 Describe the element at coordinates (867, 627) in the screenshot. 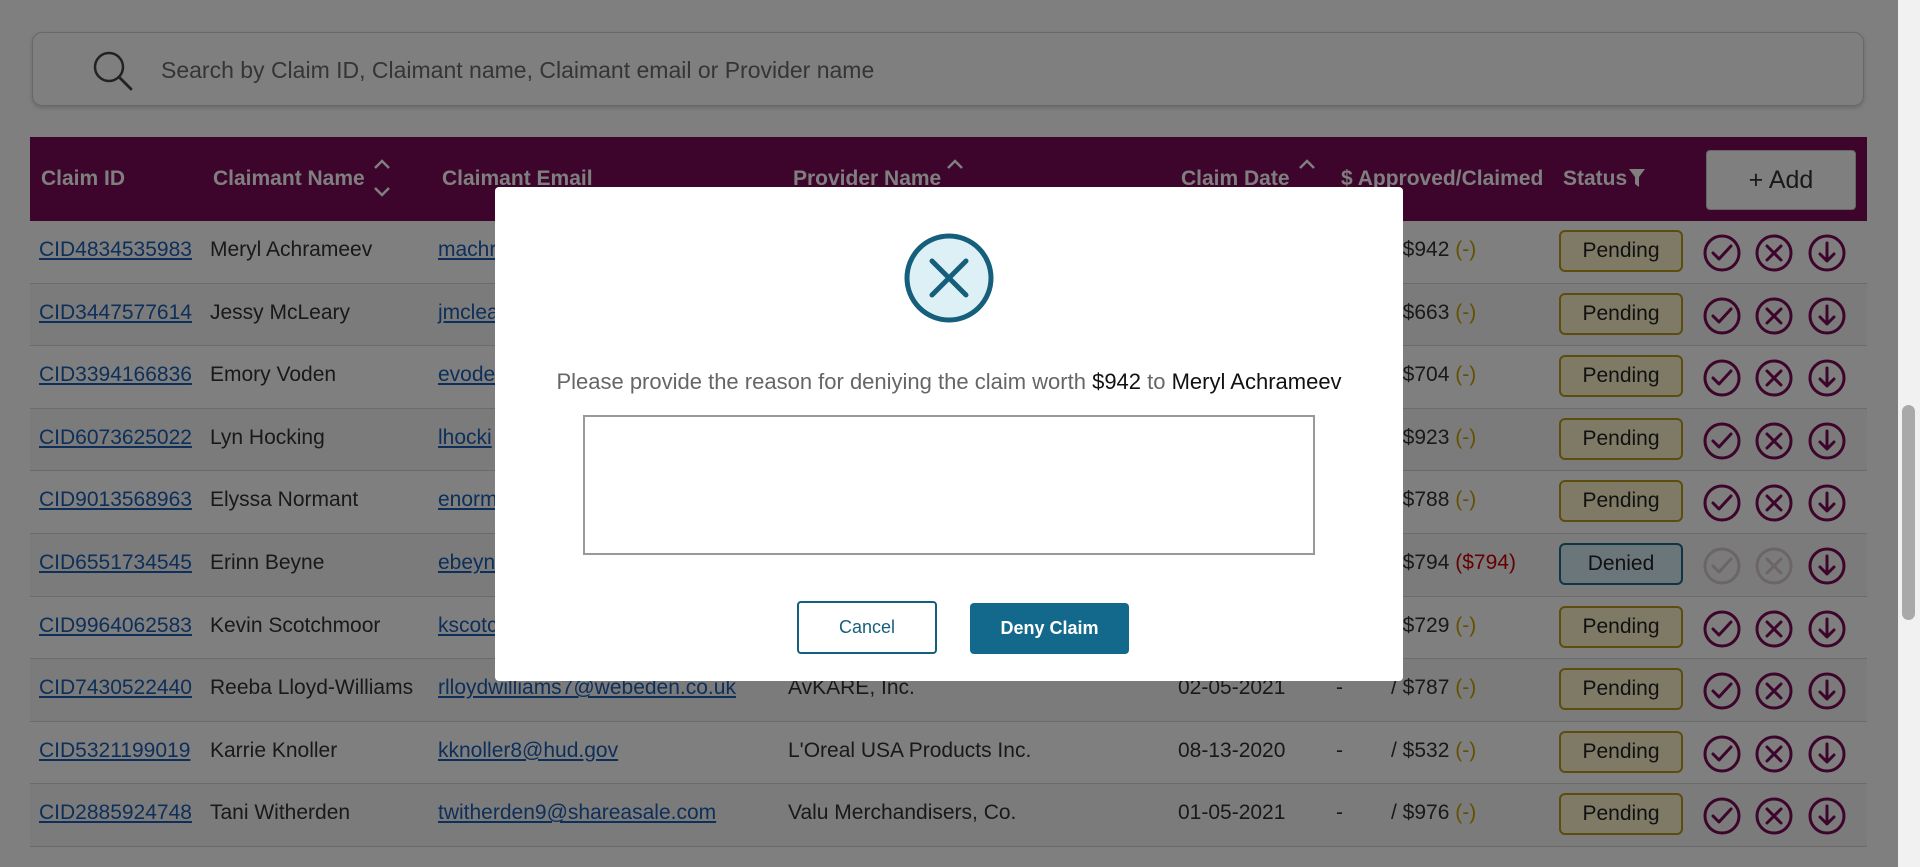

I see `cancel-button: Cancel` at that location.